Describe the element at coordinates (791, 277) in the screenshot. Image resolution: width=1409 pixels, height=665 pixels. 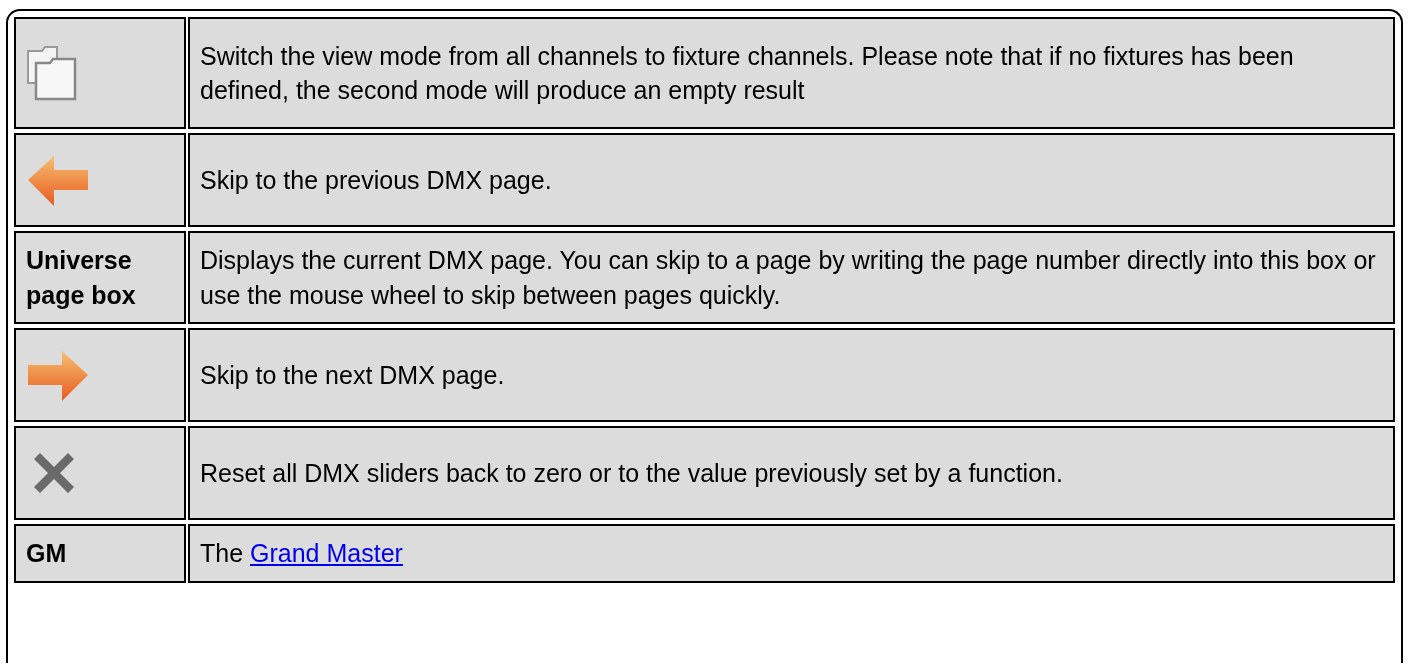
I see `description-cell: Displays the current DMX page. You can skip to a page by writing the page number directly into this box or use the mouse wheel to skip between pages quickly.` at that location.